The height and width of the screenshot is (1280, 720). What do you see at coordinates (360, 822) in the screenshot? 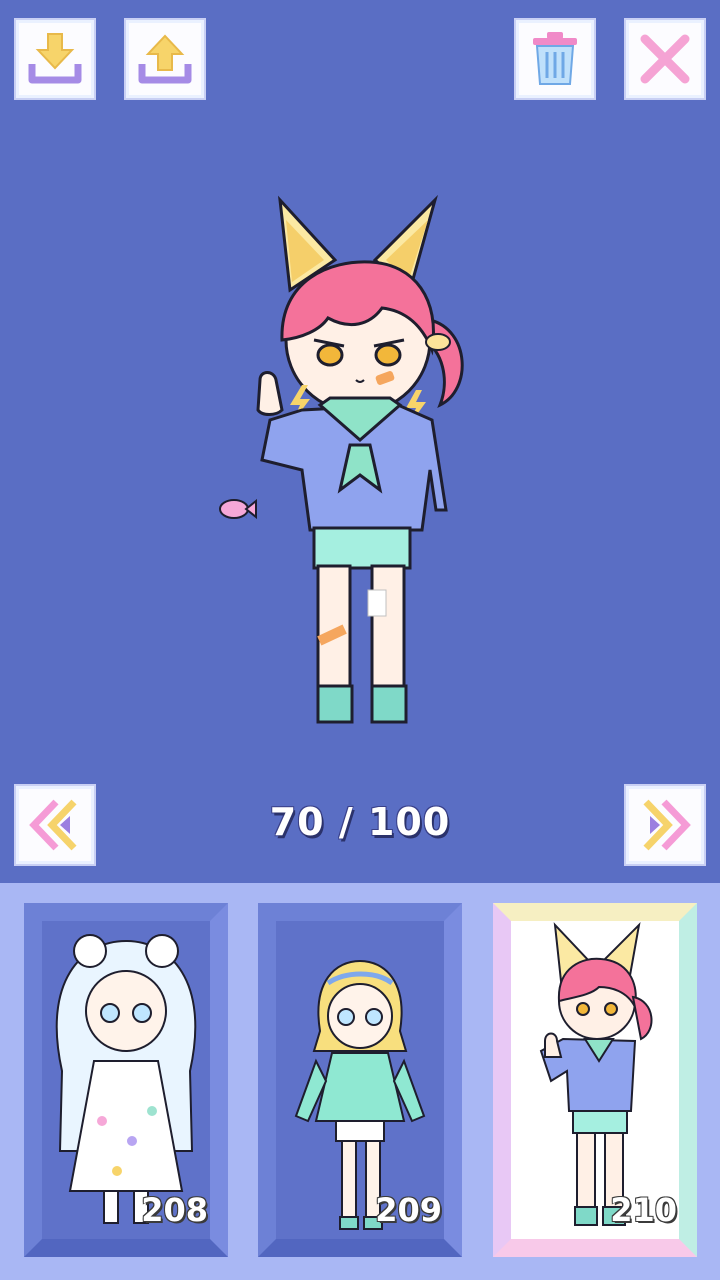
I see `outfit-counter: 70 / 100` at bounding box center [360, 822].